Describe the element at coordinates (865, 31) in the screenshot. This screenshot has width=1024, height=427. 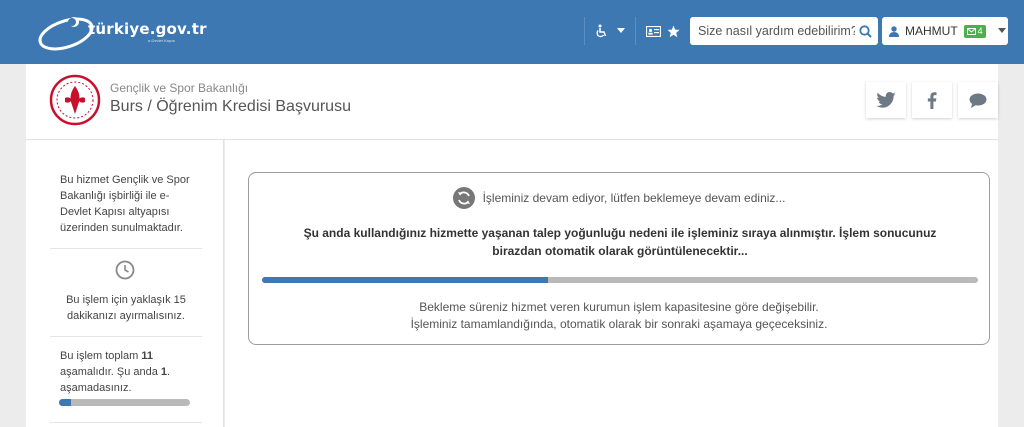
I see `search-icon` at that location.